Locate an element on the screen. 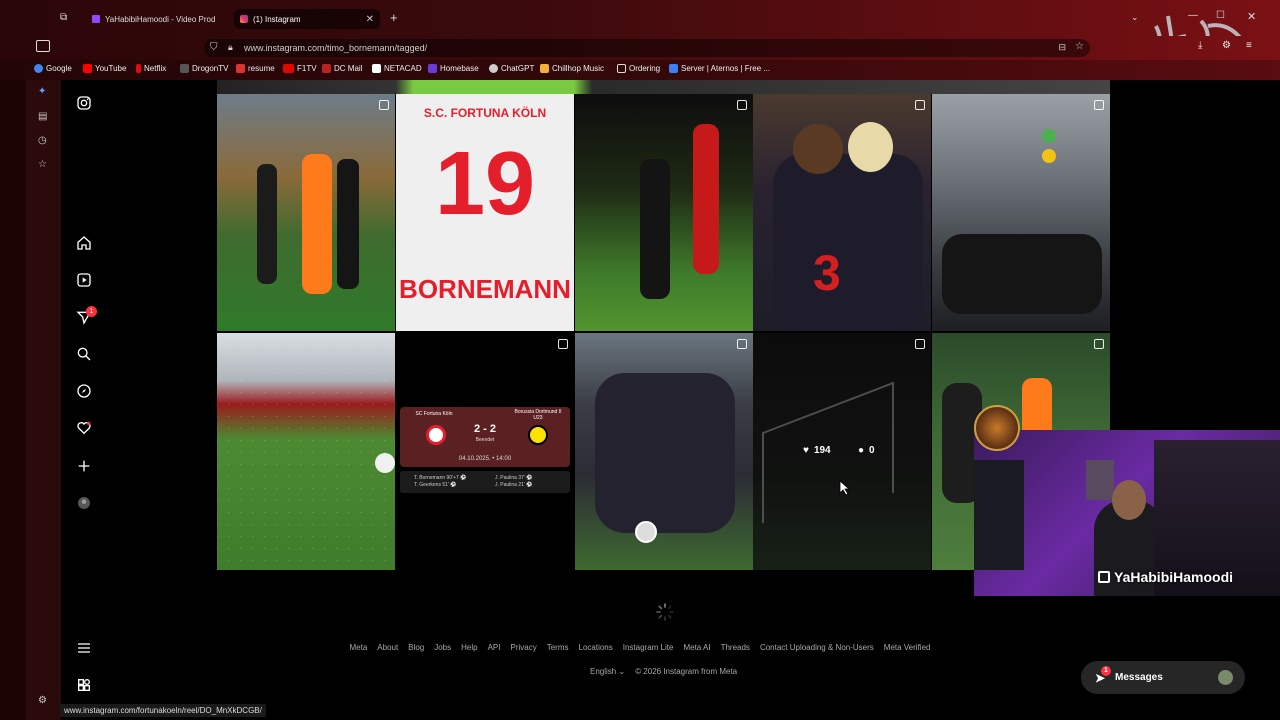  bookmark-drogontv: DrogonTV is located at coordinates (204, 68).